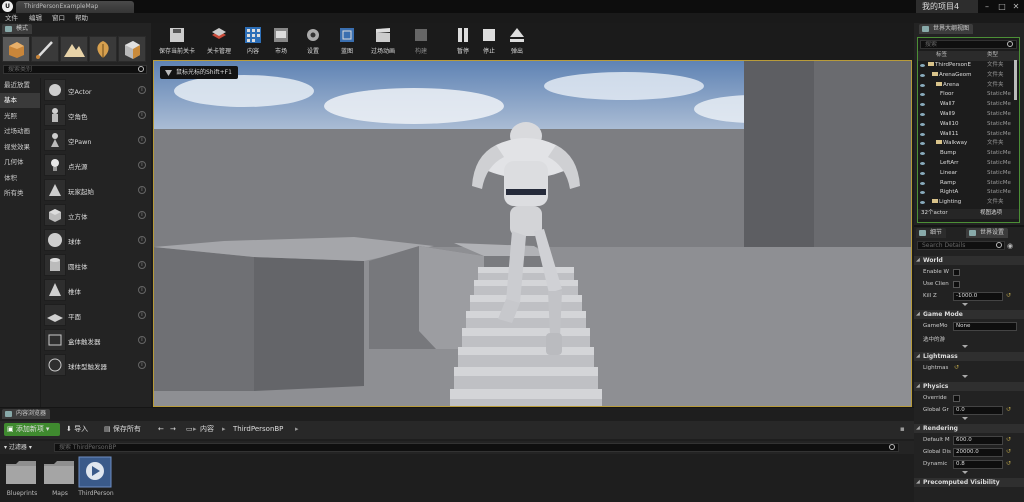 This screenshot has height=502, width=1024. I want to click on geometry-mode-icon, so click(132, 49).